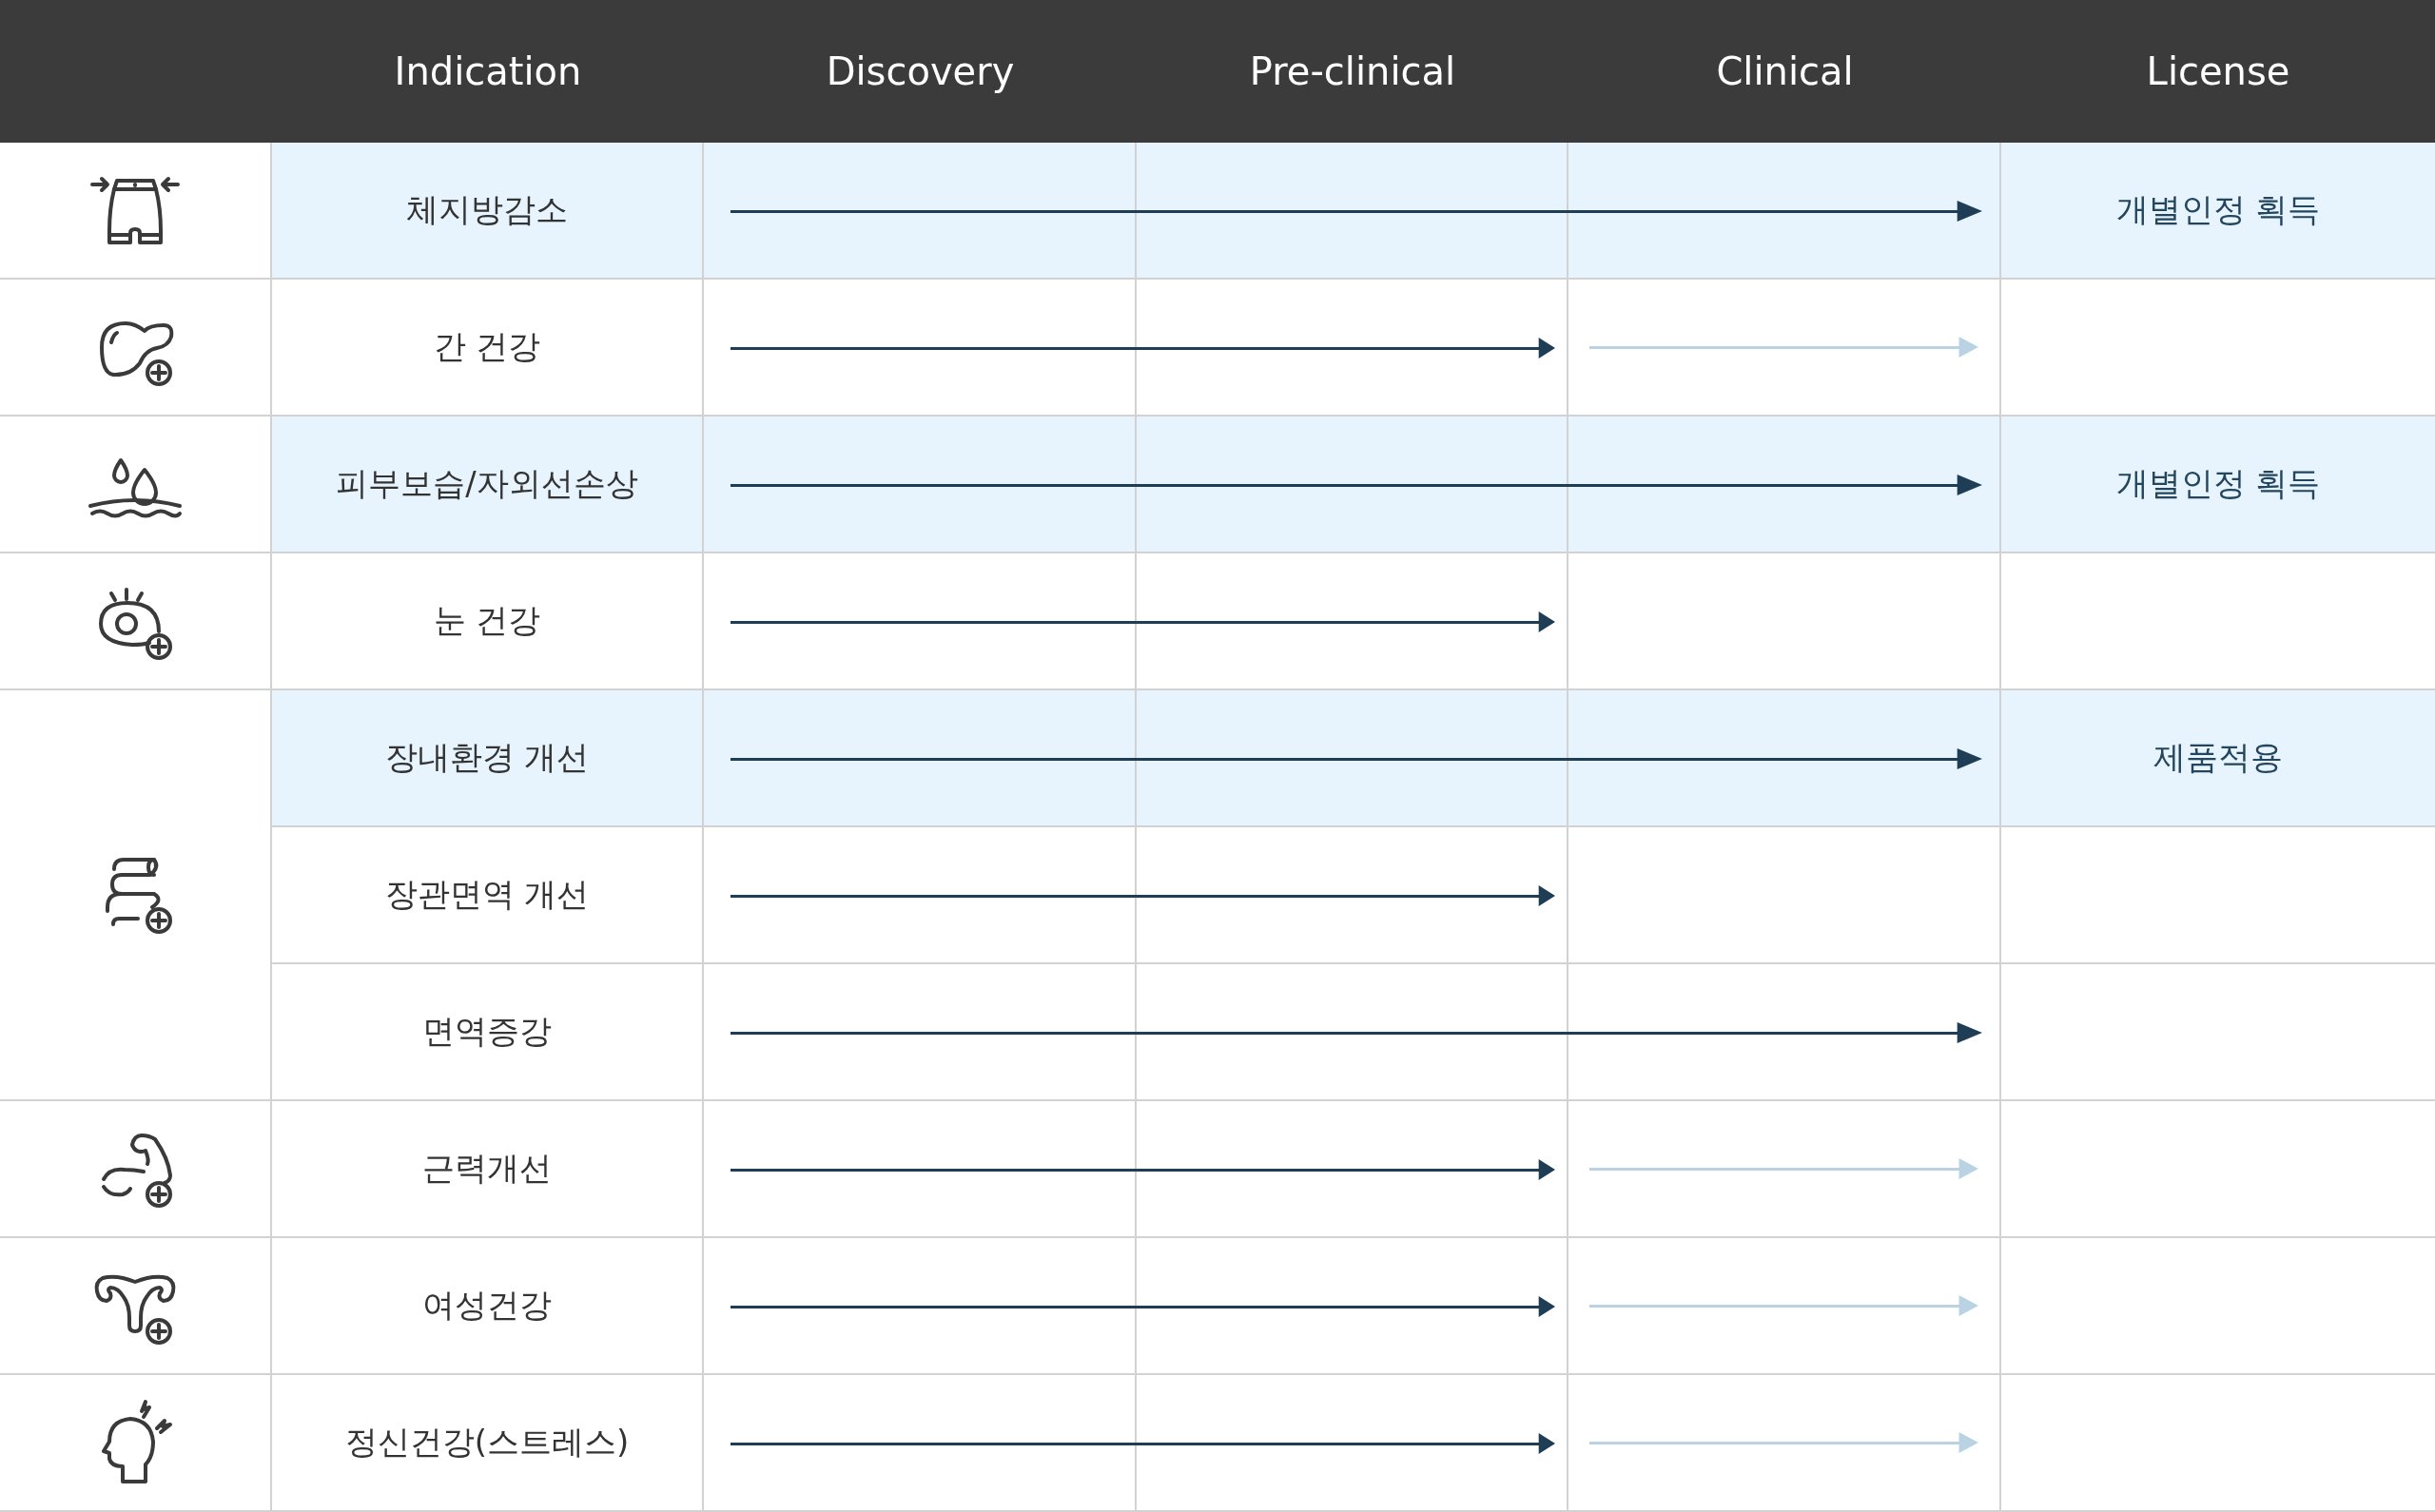 The height and width of the screenshot is (1512, 2435). What do you see at coordinates (488, 1307) in the screenshot?
I see `table-cell: 여성건강` at bounding box center [488, 1307].